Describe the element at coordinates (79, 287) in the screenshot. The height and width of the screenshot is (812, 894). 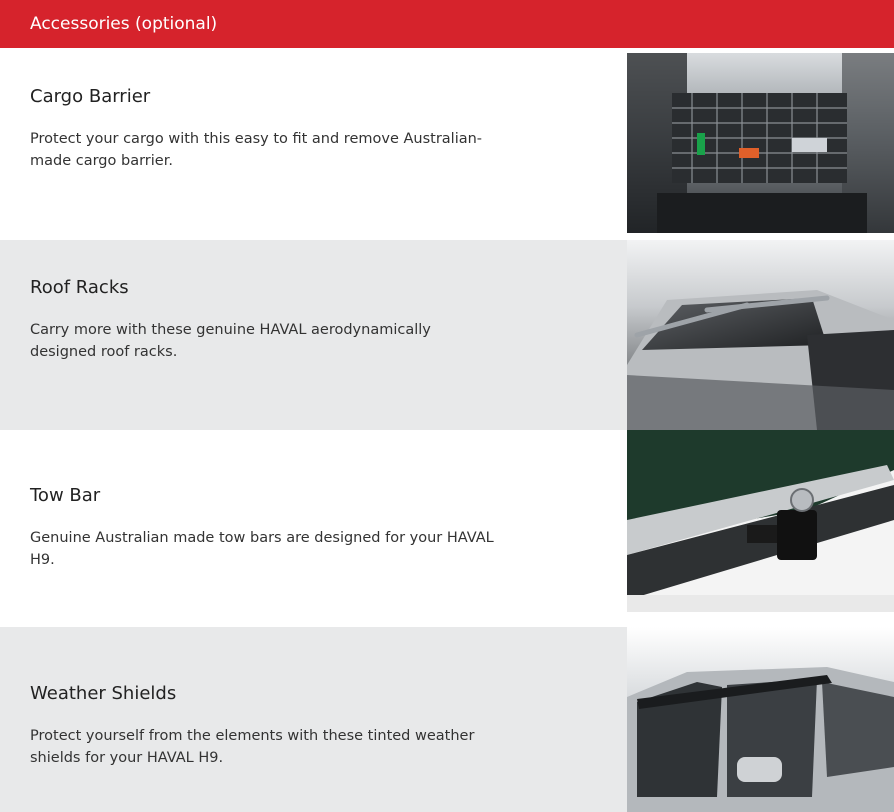
I see `accessory-title: Roof Racks` at that location.